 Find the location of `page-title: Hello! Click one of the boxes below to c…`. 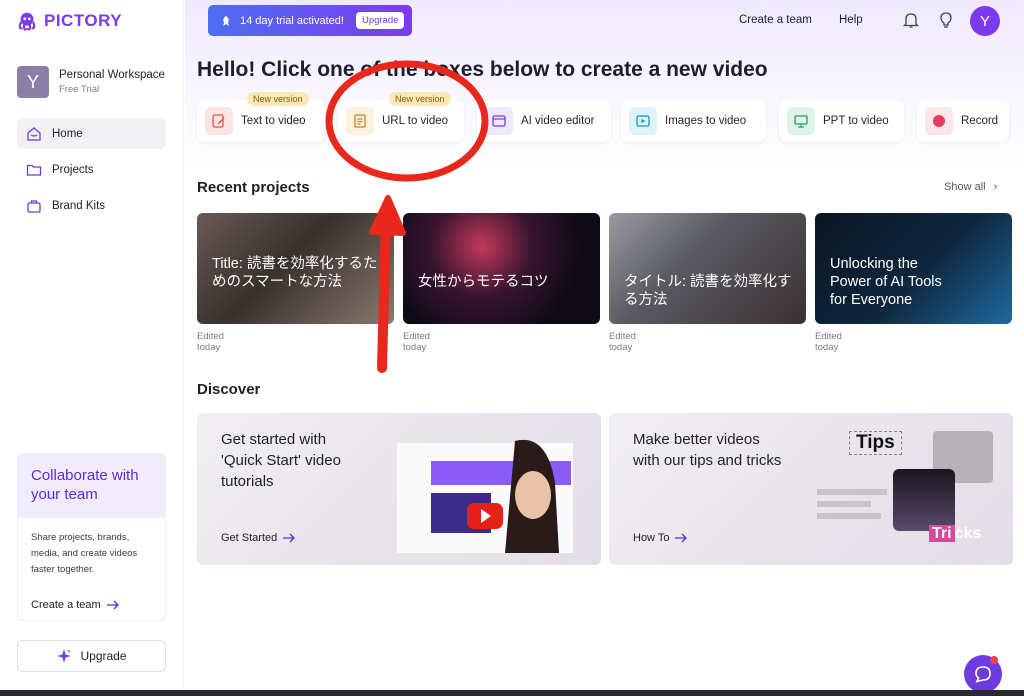

page-title: Hello! Click one of the boxes below to c… is located at coordinates (482, 69).